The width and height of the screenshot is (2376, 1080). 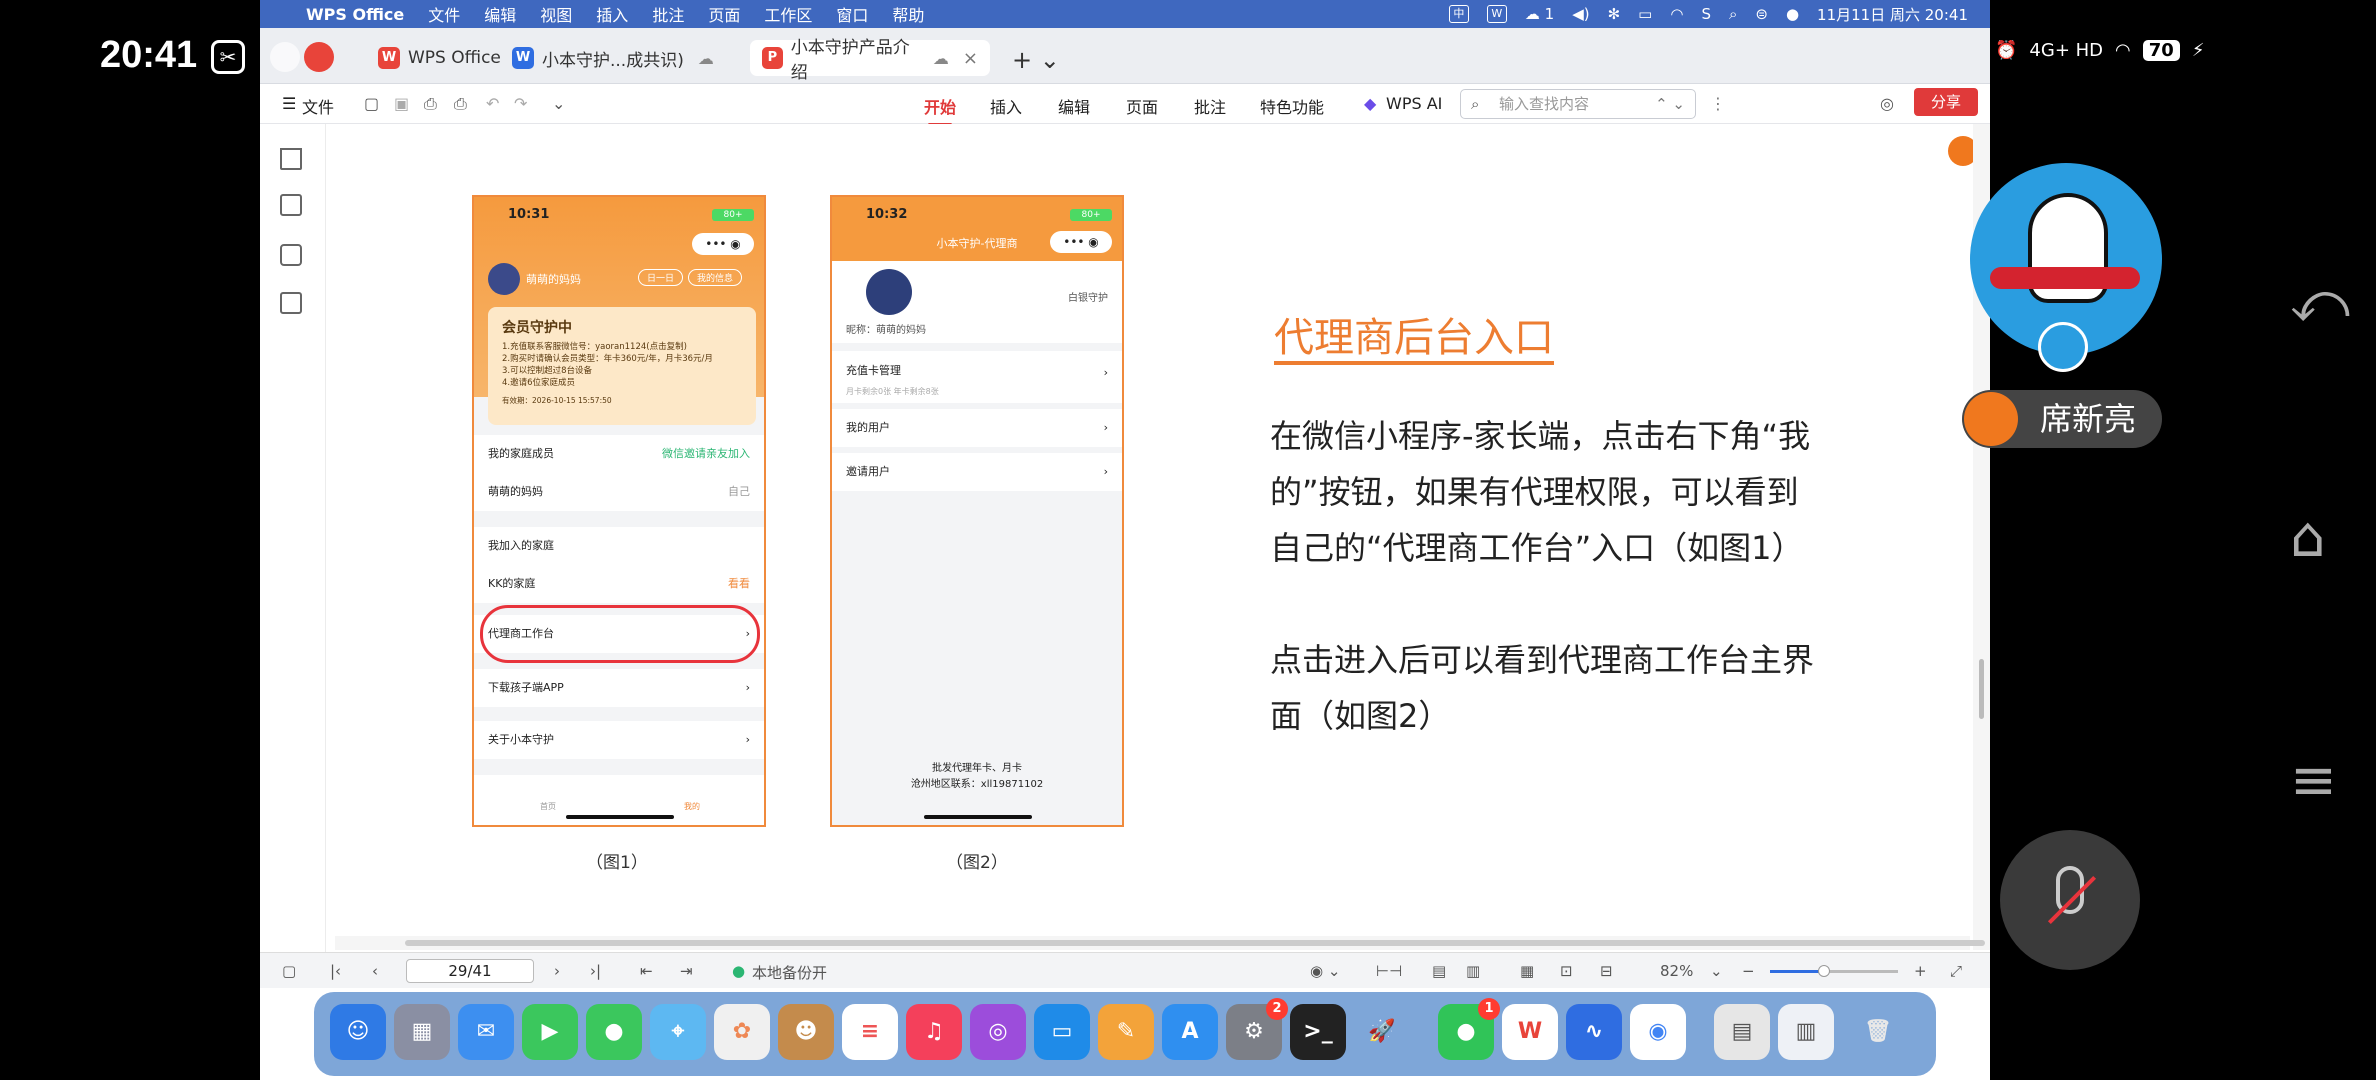 I want to click on home-nav-icon: ⌂, so click(x=2308, y=537).